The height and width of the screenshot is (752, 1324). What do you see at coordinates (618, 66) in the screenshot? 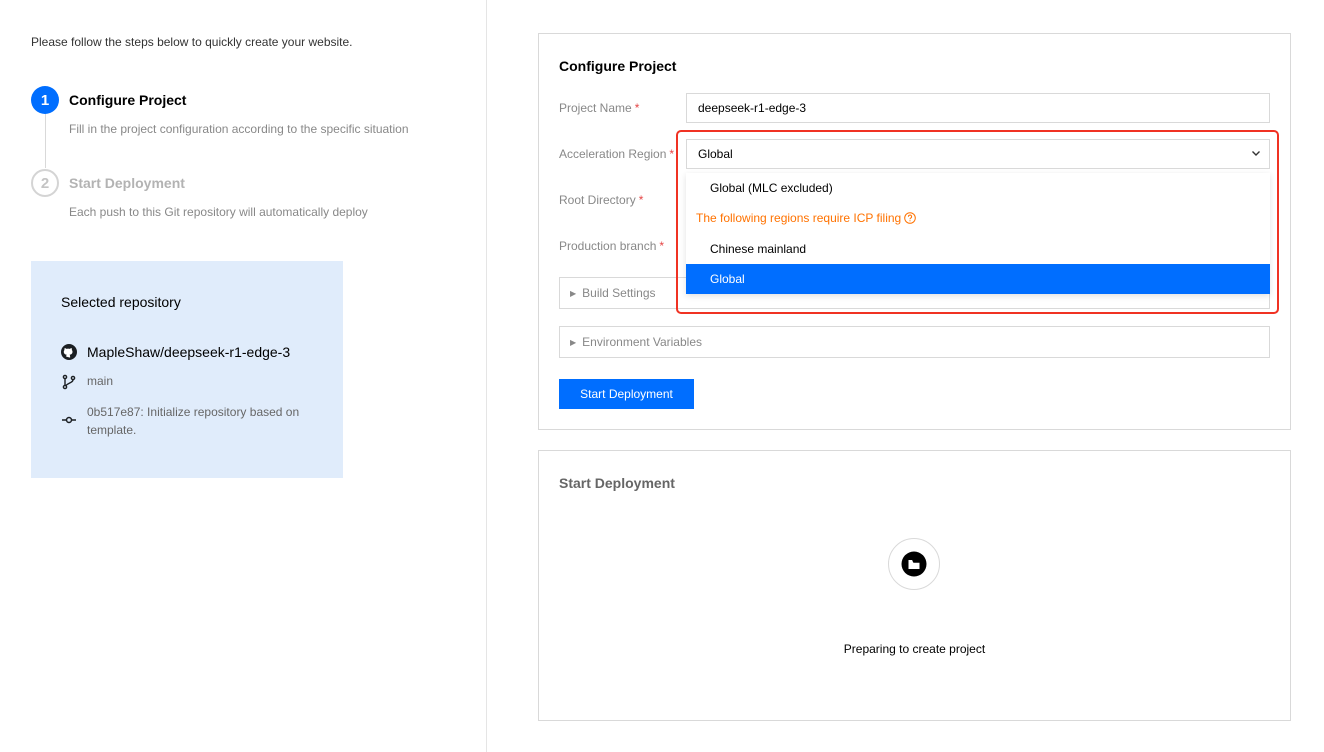
I see `configure-project-title: Configure Project` at bounding box center [618, 66].